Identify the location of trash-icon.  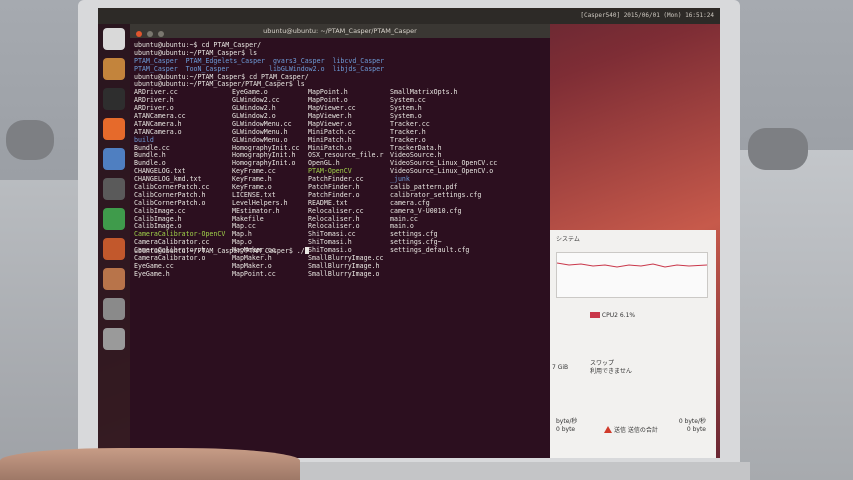
(114, 339).